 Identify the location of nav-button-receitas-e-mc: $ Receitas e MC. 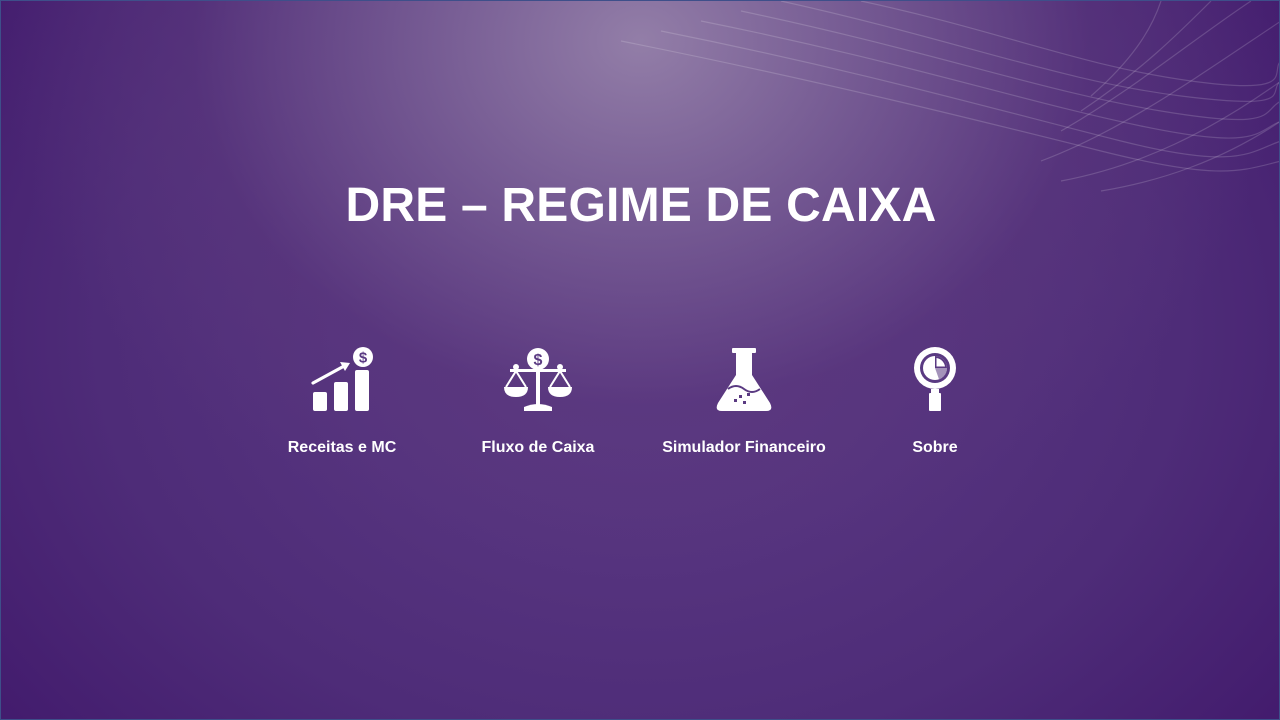
(342, 406).